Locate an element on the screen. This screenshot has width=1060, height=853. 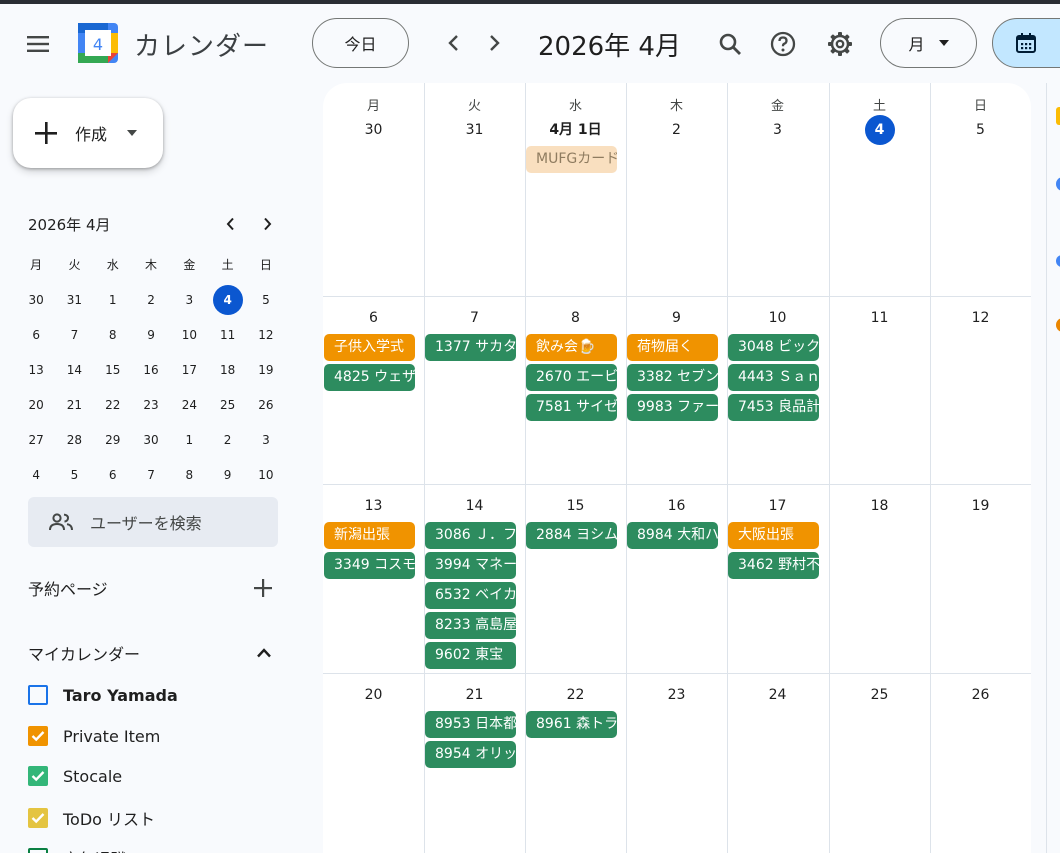
day-number: 4 is located at coordinates (879, 130).